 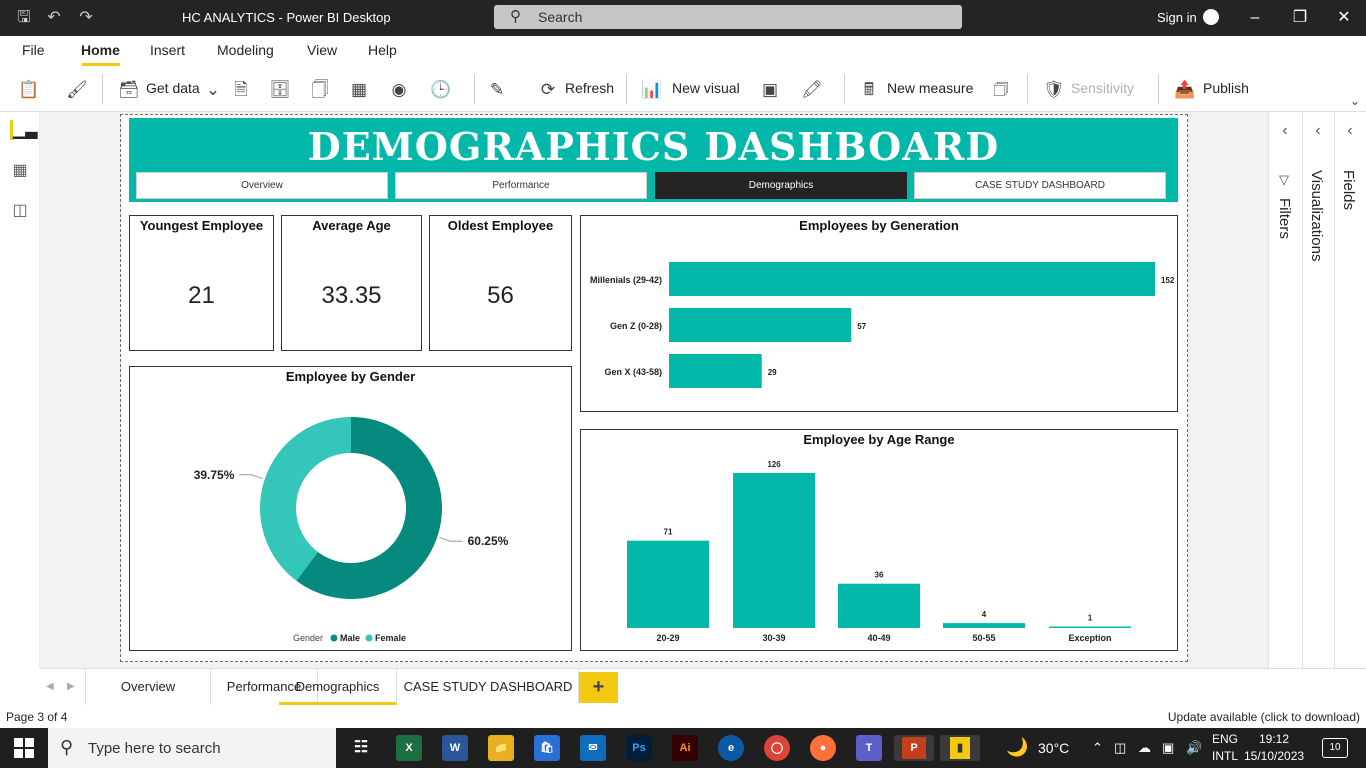 What do you see at coordinates (593, 748) in the screenshot?
I see `mail-app-icon: ✉` at bounding box center [593, 748].